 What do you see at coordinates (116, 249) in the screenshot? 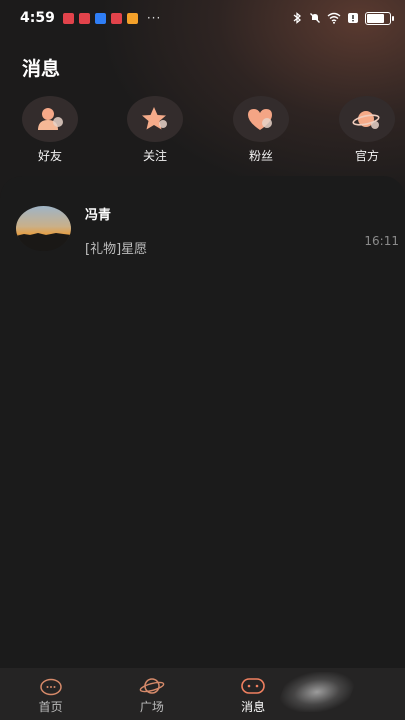
I see `message-preview: [礼物]星愿` at bounding box center [116, 249].